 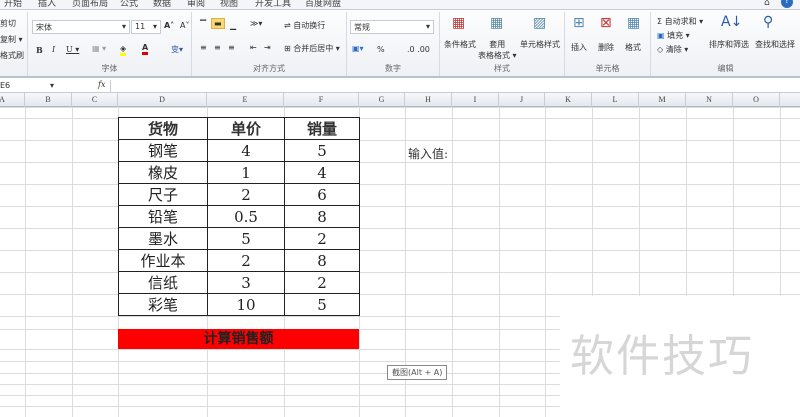 I want to click on table-cell: 橡皮, so click(x=163, y=172).